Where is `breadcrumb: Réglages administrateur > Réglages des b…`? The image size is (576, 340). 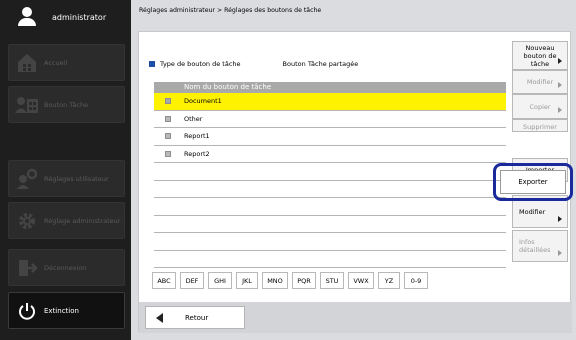 breadcrumb: Réglages administrateur > Réglages des b… is located at coordinates (230, 10).